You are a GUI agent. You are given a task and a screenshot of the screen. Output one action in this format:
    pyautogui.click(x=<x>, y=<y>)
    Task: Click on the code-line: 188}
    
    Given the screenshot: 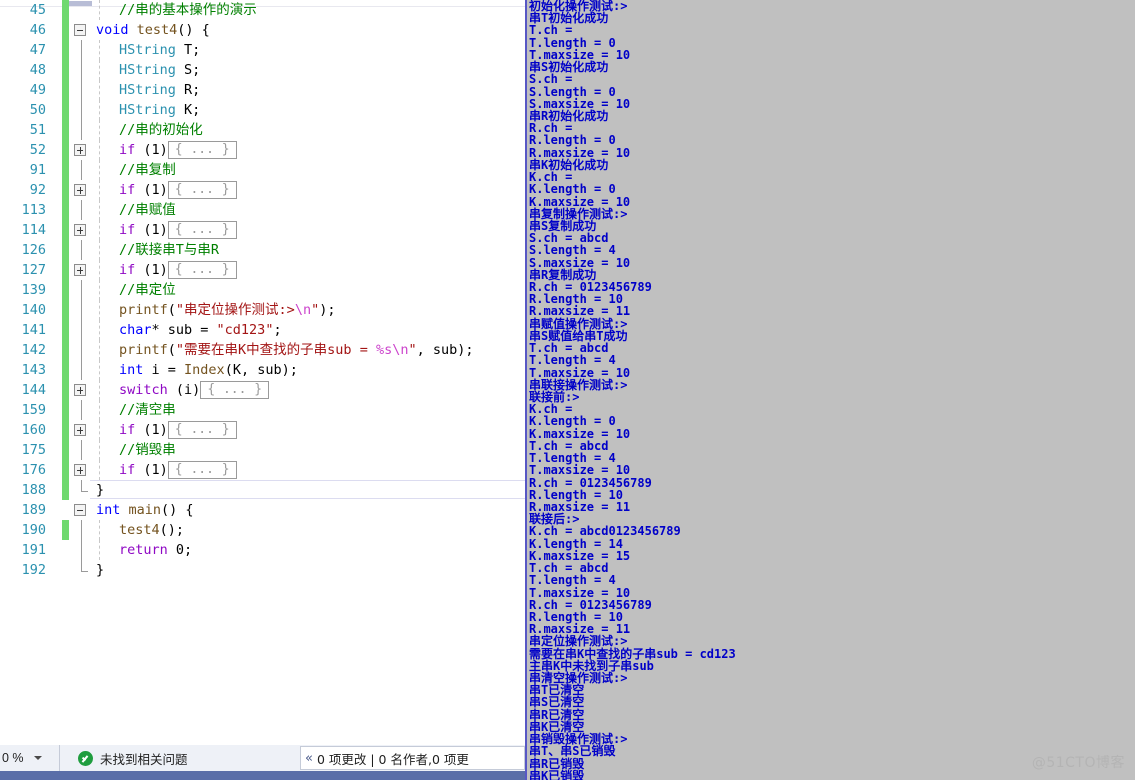 What is the action you would take?
    pyautogui.click(x=262, y=490)
    